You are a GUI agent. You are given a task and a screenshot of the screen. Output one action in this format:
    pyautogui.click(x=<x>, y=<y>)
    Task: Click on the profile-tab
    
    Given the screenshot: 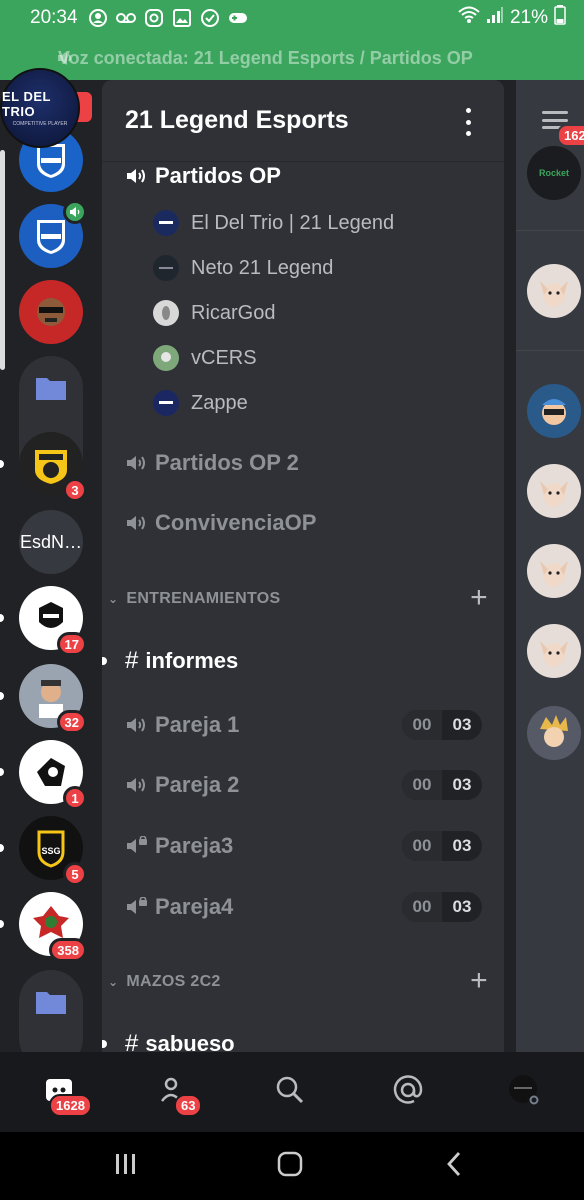 What is the action you would take?
    pyautogui.click(x=524, y=1092)
    